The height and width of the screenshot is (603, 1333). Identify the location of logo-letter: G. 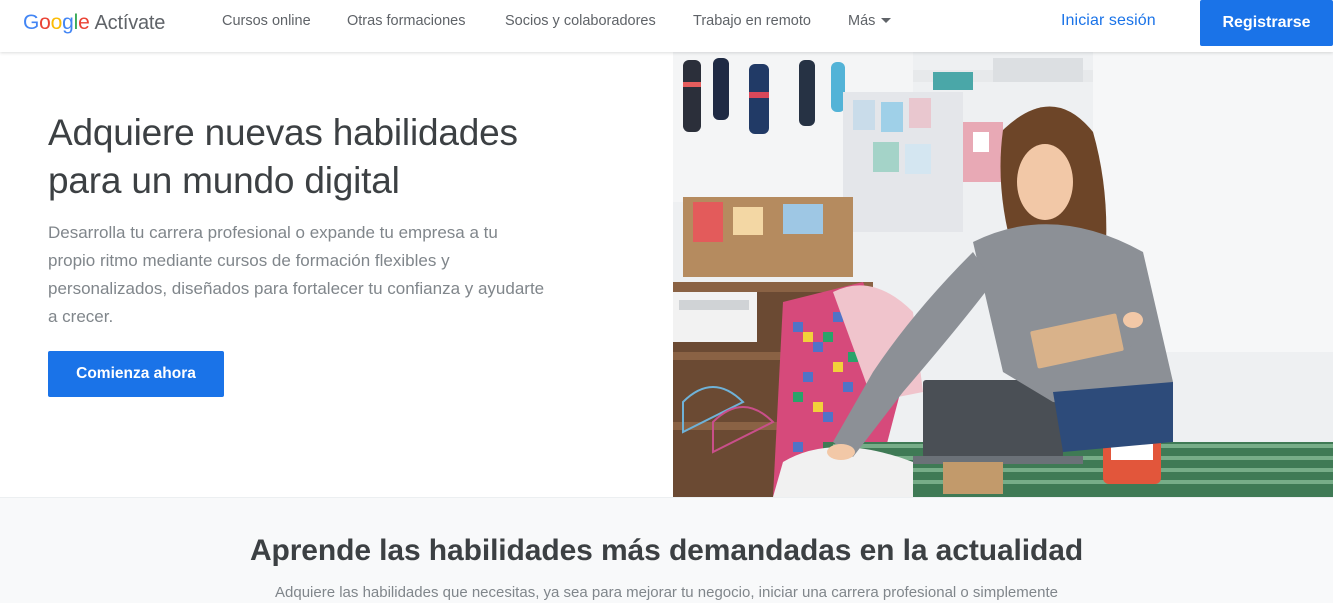
(31, 22).